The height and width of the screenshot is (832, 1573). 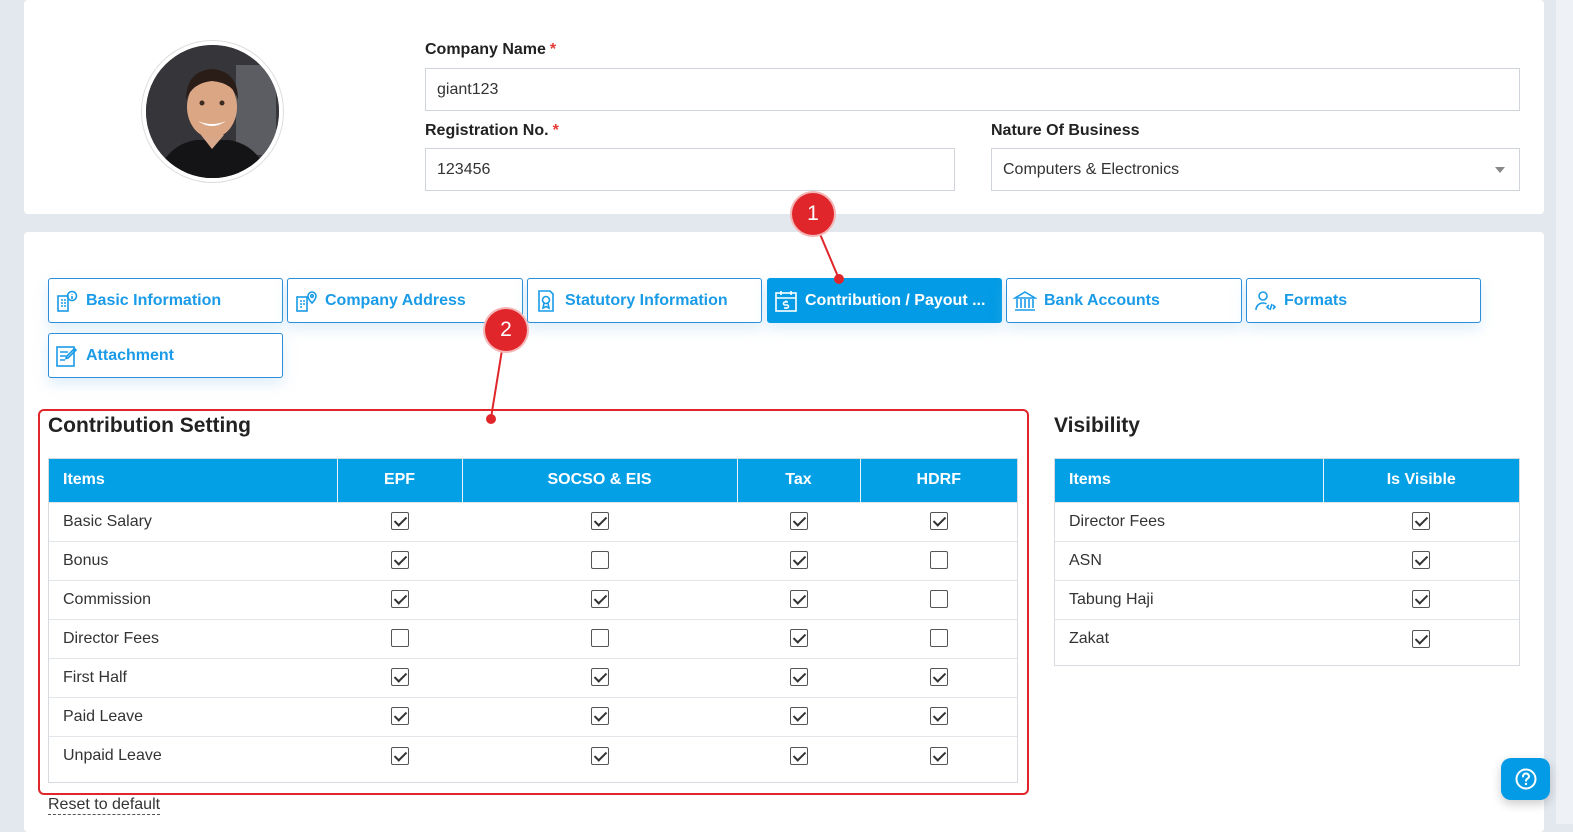 I want to click on annotation-badge-2: 2, so click(x=506, y=330).